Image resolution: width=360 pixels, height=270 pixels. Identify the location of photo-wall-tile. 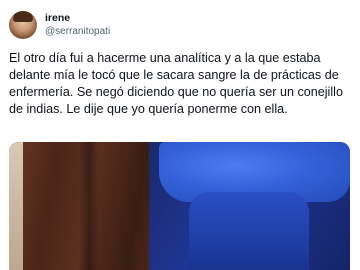
(16, 206).